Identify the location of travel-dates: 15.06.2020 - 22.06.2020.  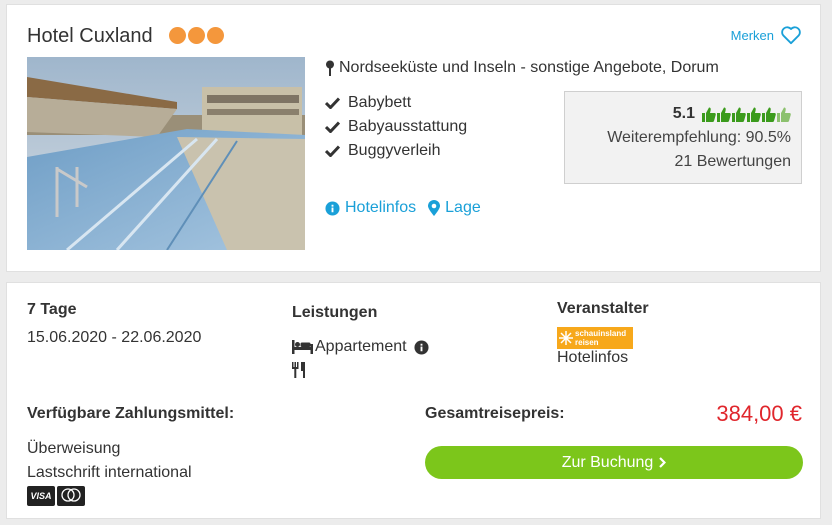
(114, 337).